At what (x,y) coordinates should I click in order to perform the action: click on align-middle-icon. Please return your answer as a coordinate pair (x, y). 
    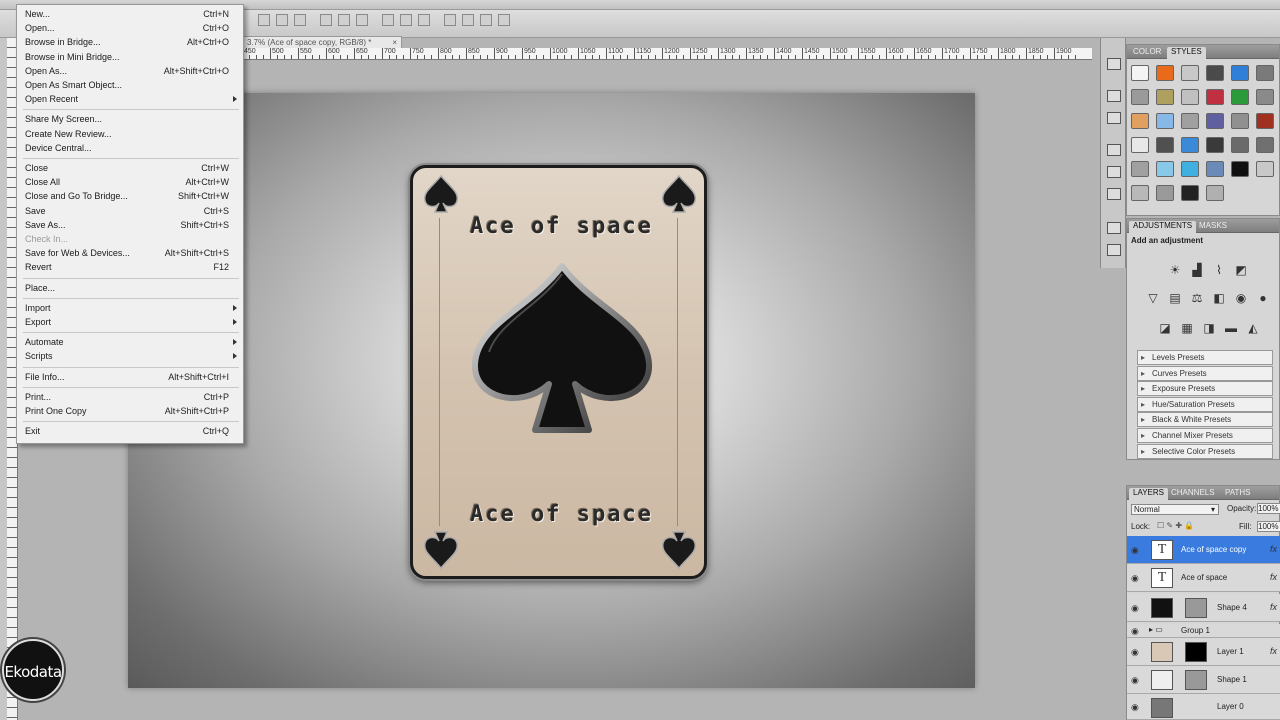
    Looking at the image, I should click on (282, 20).